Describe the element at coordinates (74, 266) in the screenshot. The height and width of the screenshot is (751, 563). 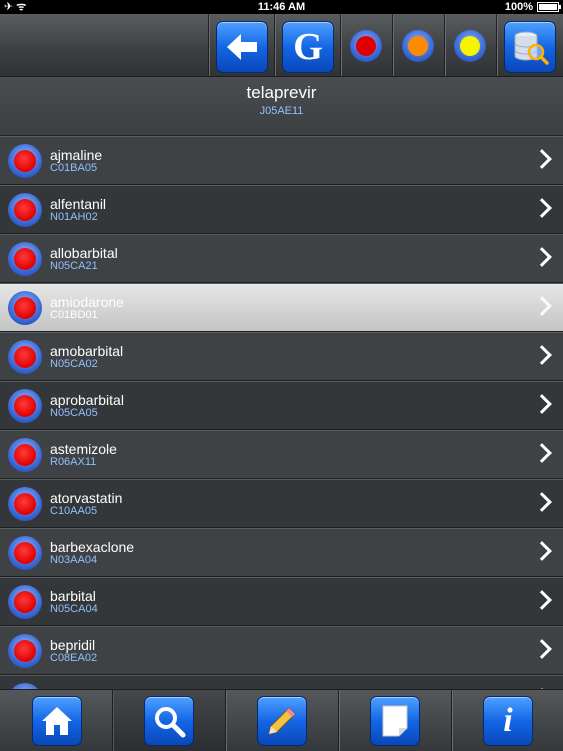
I see `drug-code: N05CA21` at that location.